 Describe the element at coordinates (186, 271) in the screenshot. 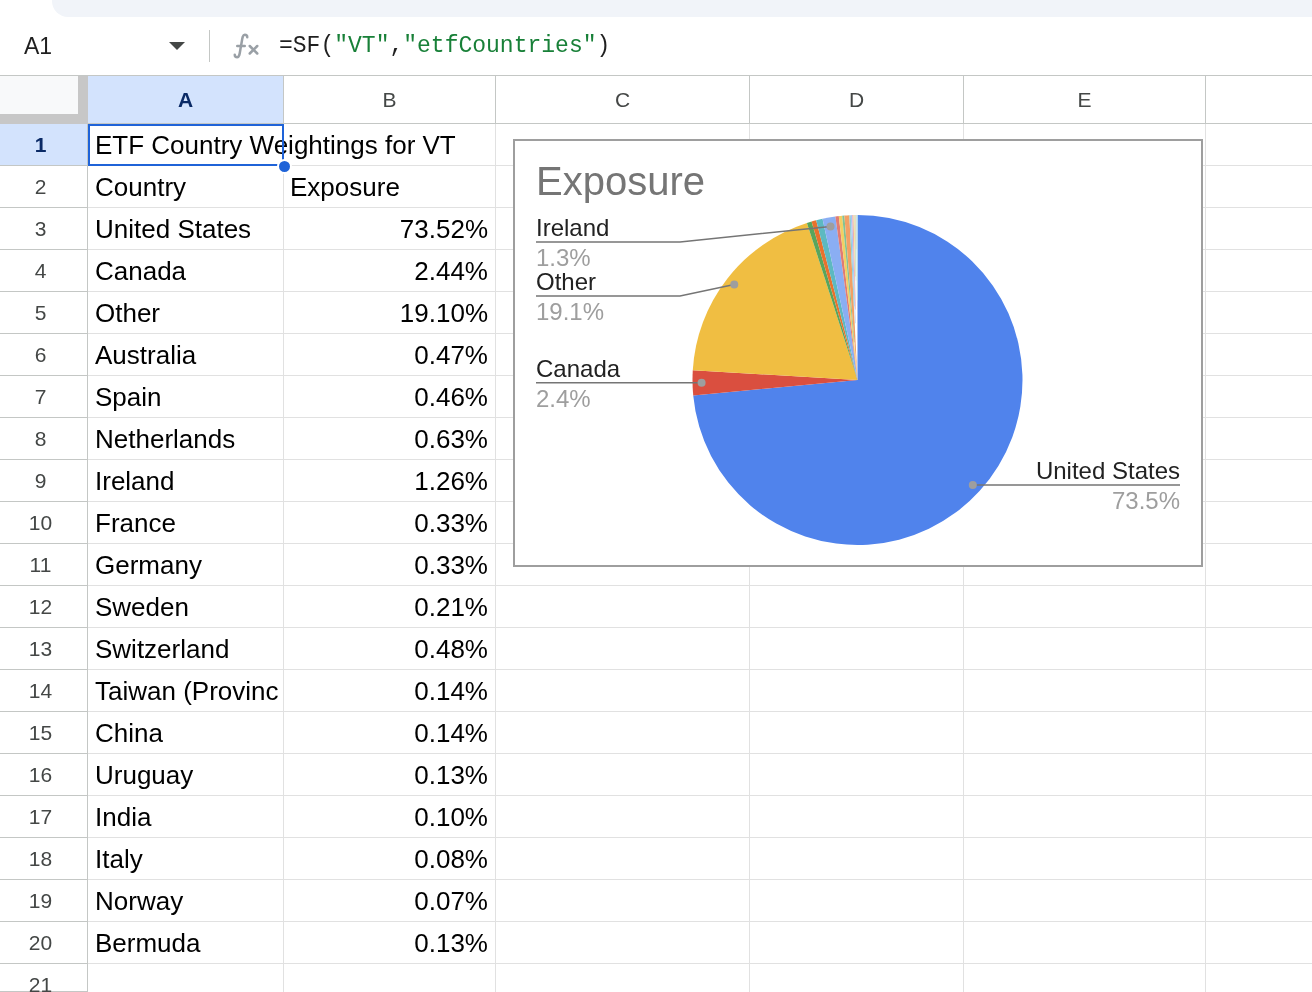

I see `table-cell: Canada` at that location.